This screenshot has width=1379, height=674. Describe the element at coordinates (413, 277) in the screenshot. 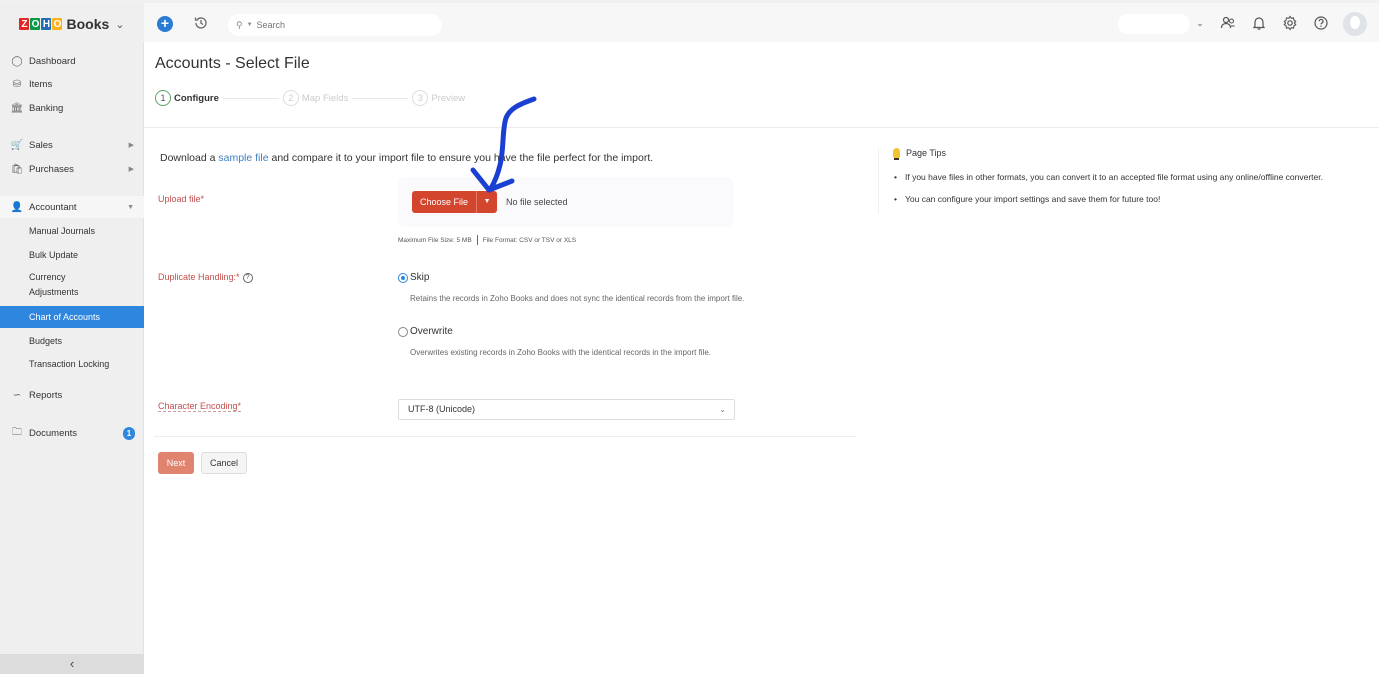

I see `radio-skip: Skip` at that location.